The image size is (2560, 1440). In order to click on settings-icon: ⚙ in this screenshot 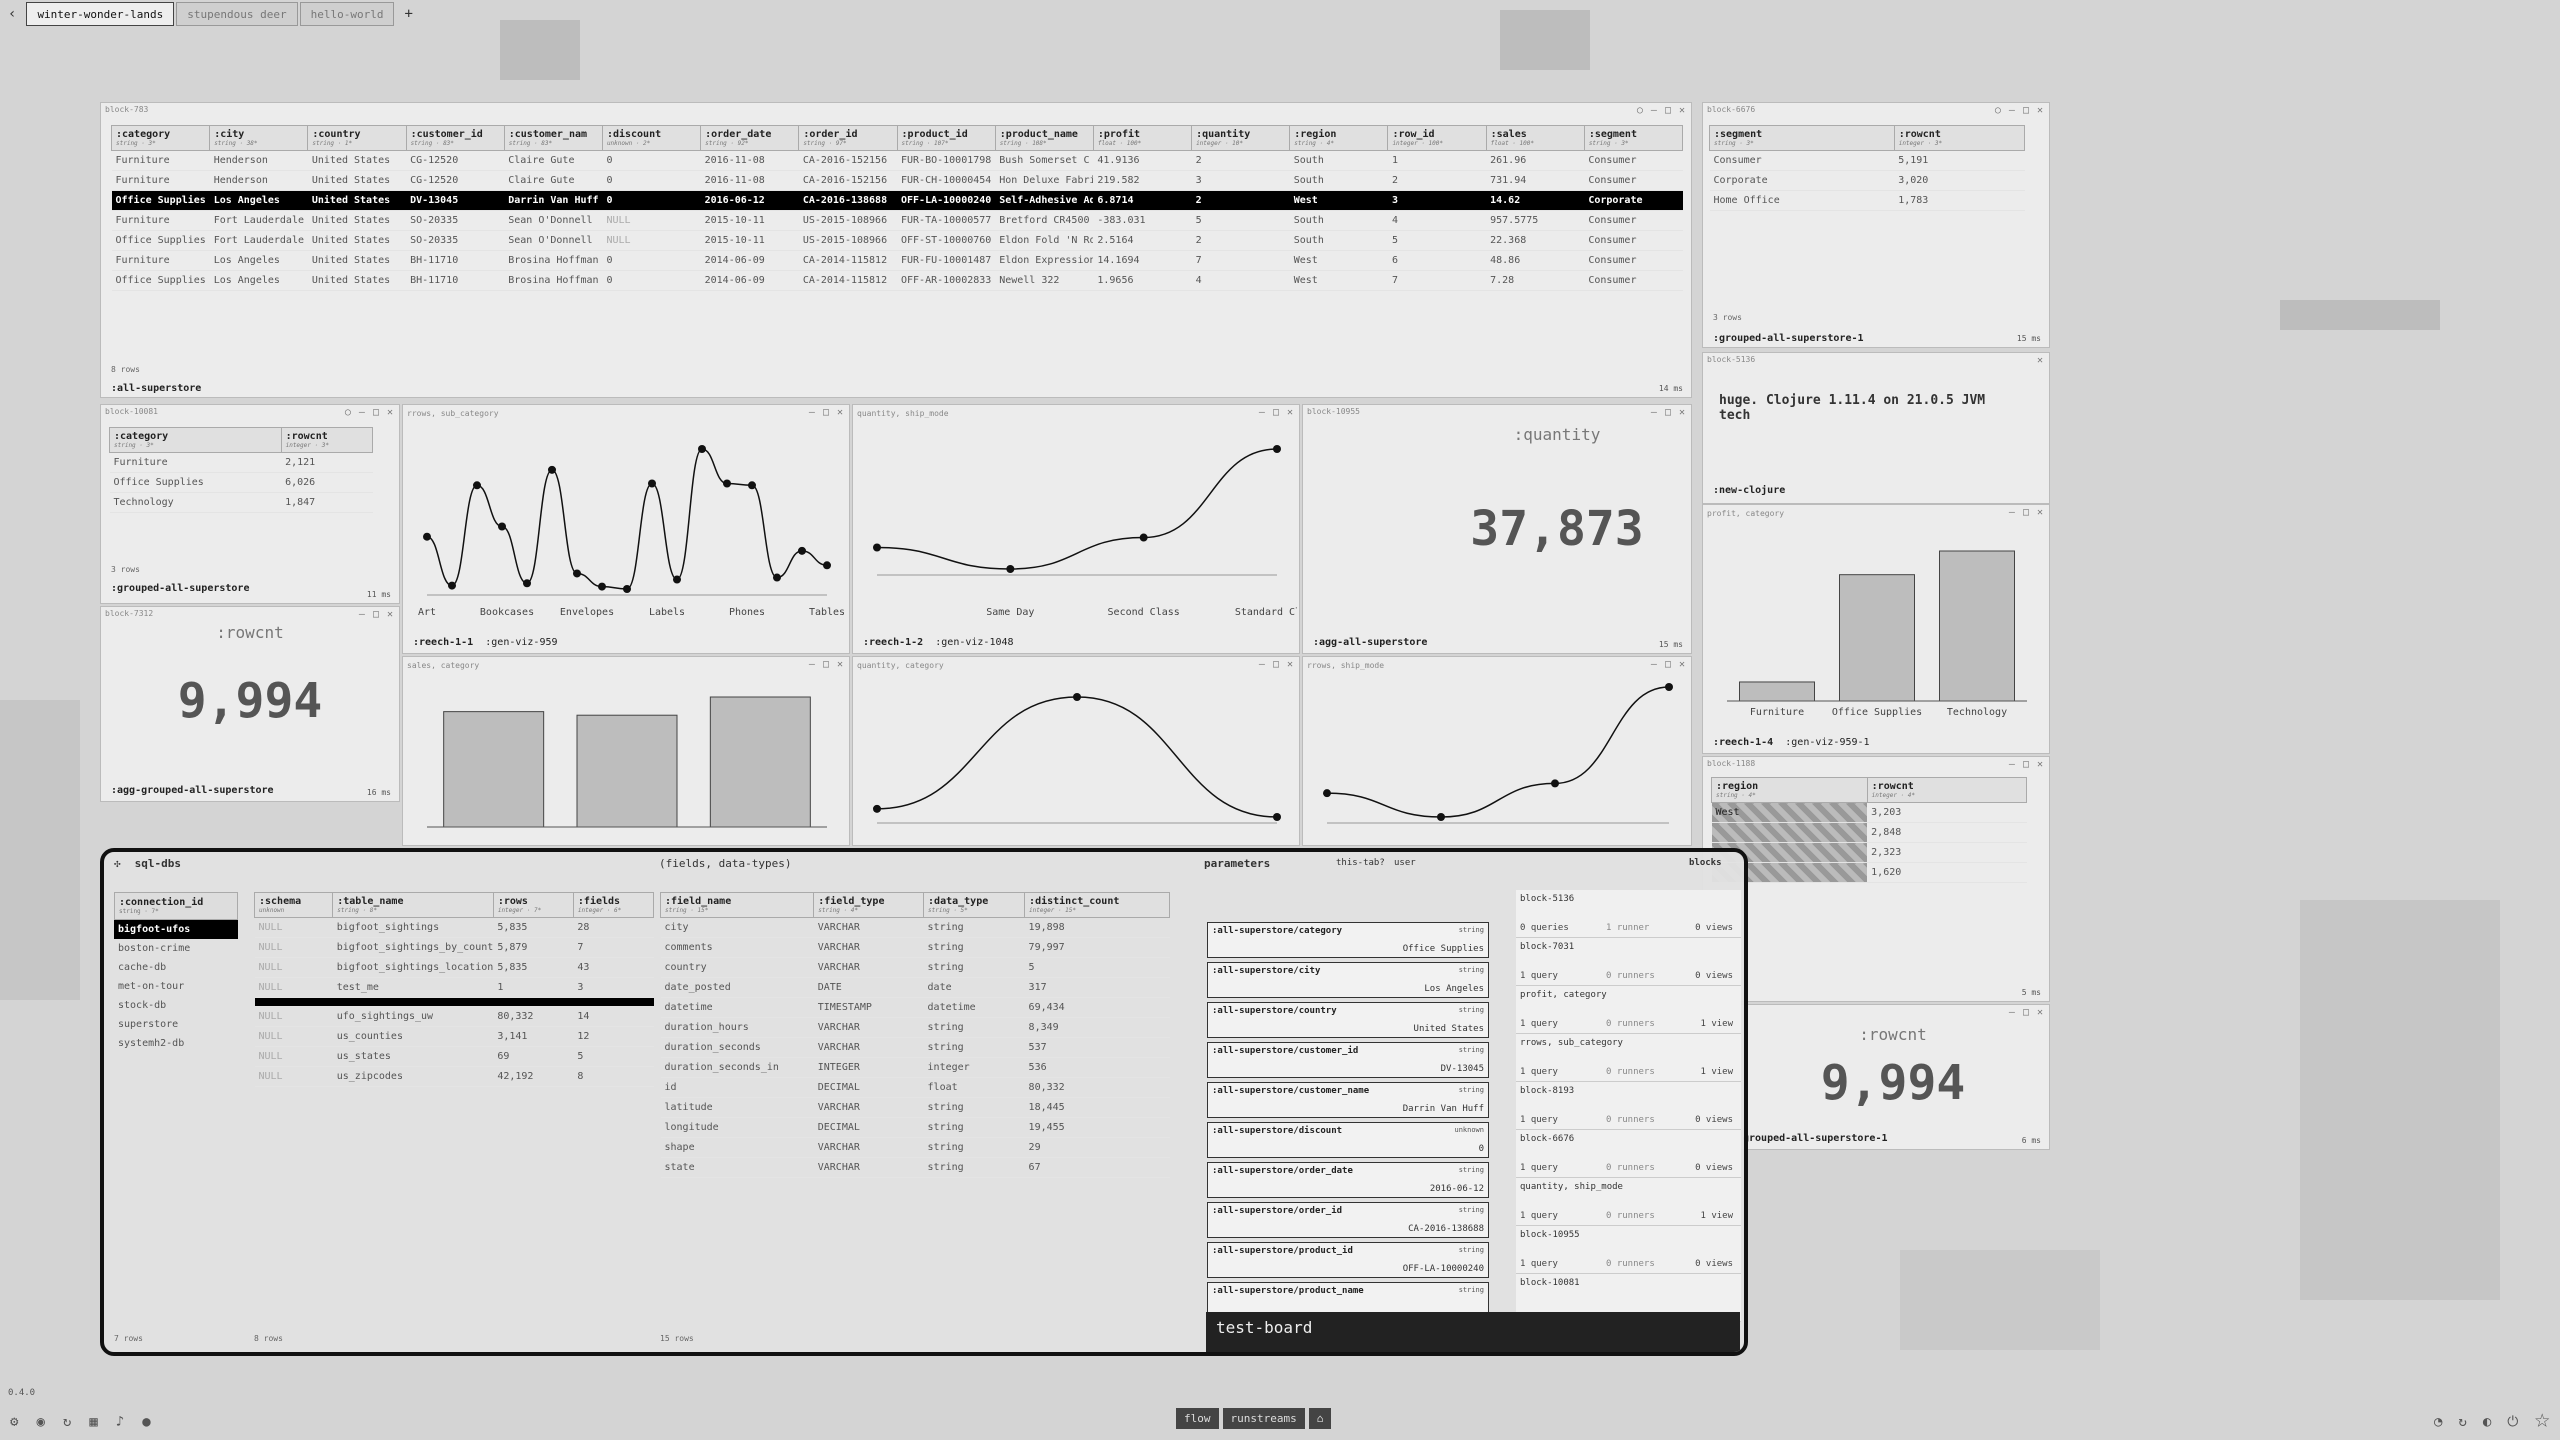, I will do `click(14, 1422)`.